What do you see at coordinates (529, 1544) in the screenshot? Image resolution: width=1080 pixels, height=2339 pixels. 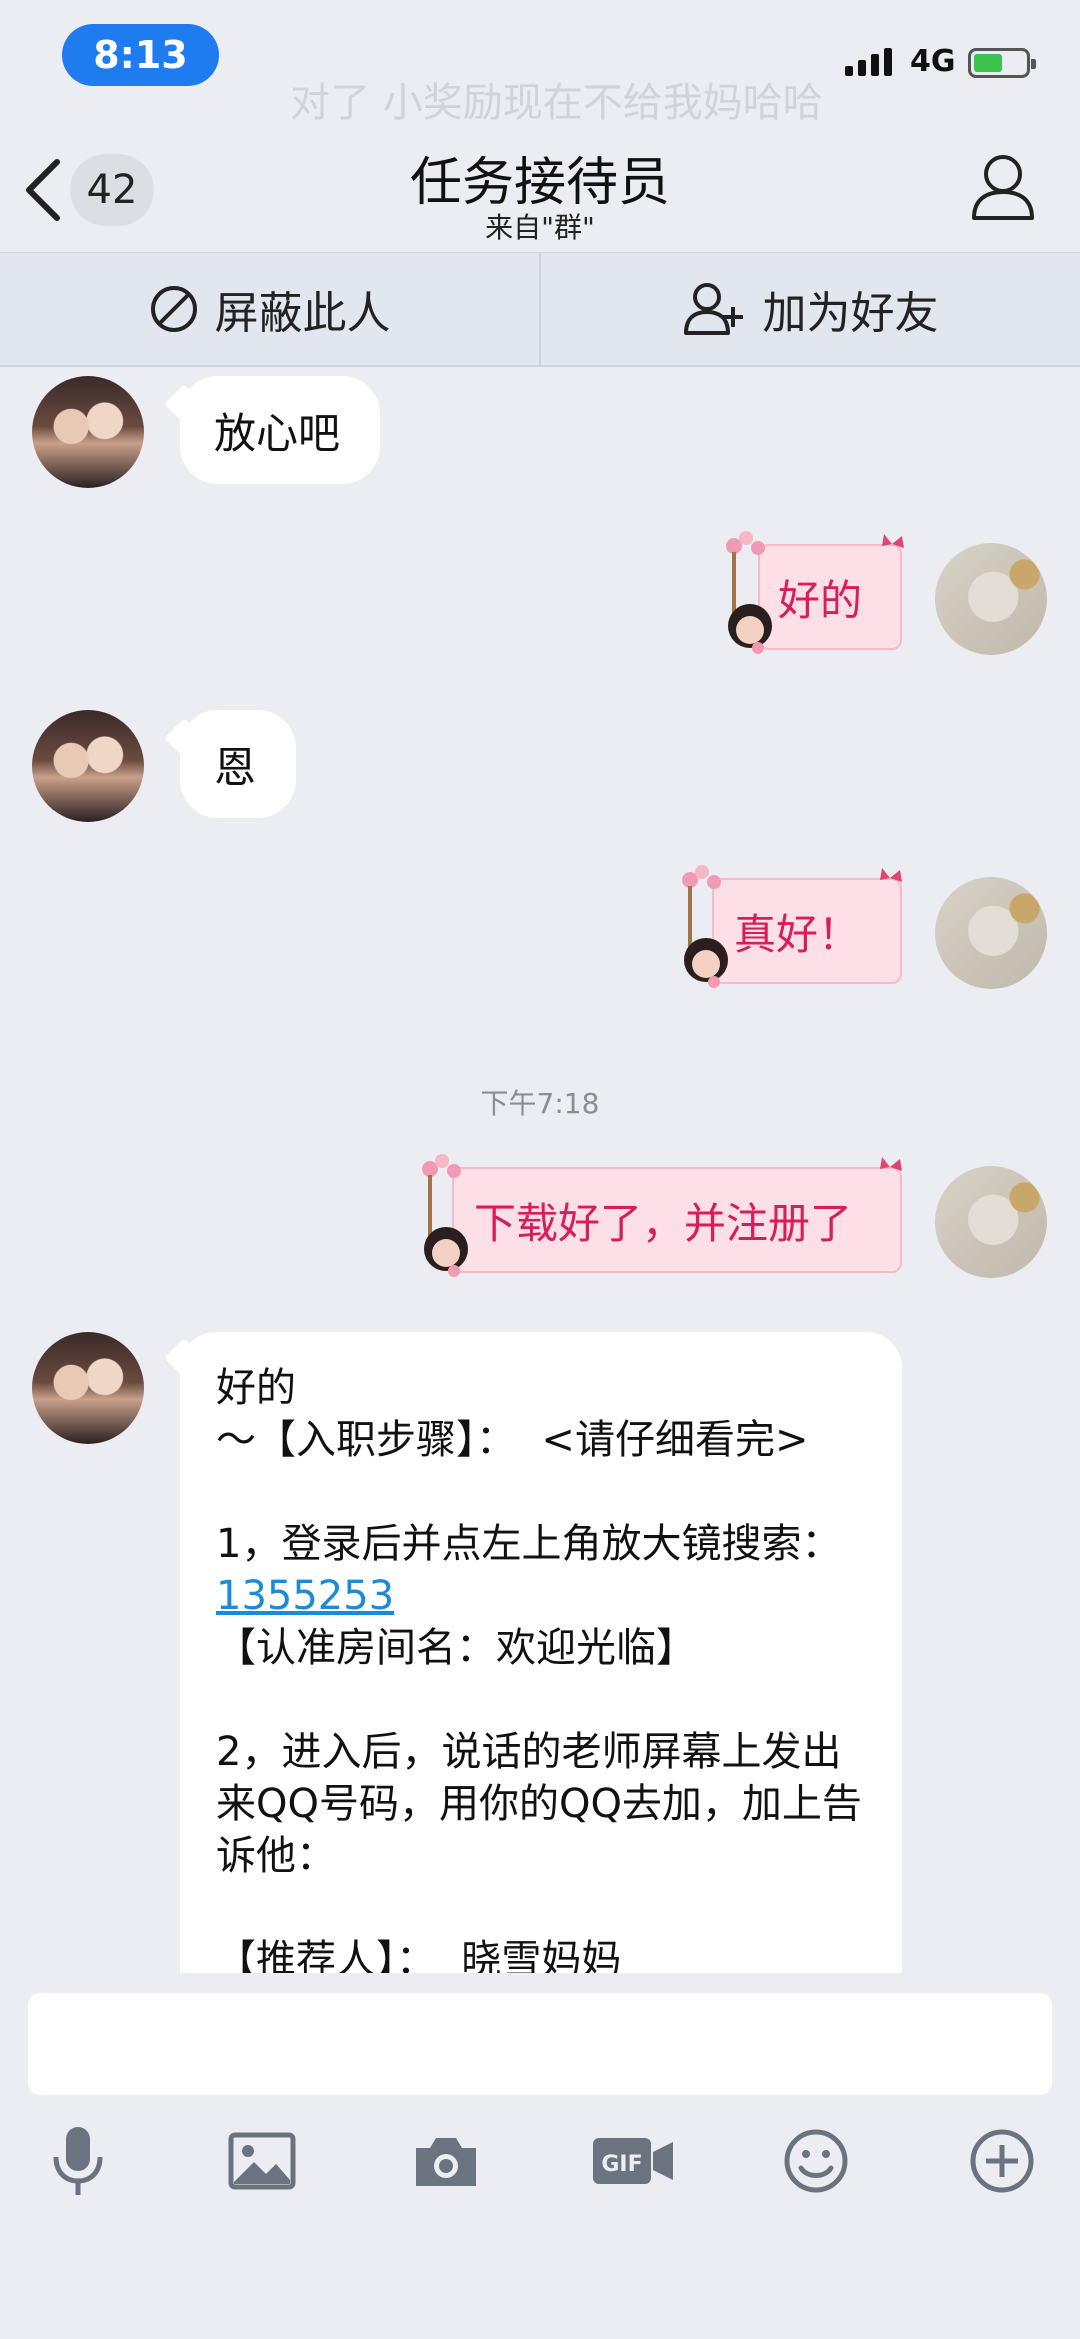 I see `message-text: 1，登录后并点左上角放大镜搜索：` at bounding box center [529, 1544].